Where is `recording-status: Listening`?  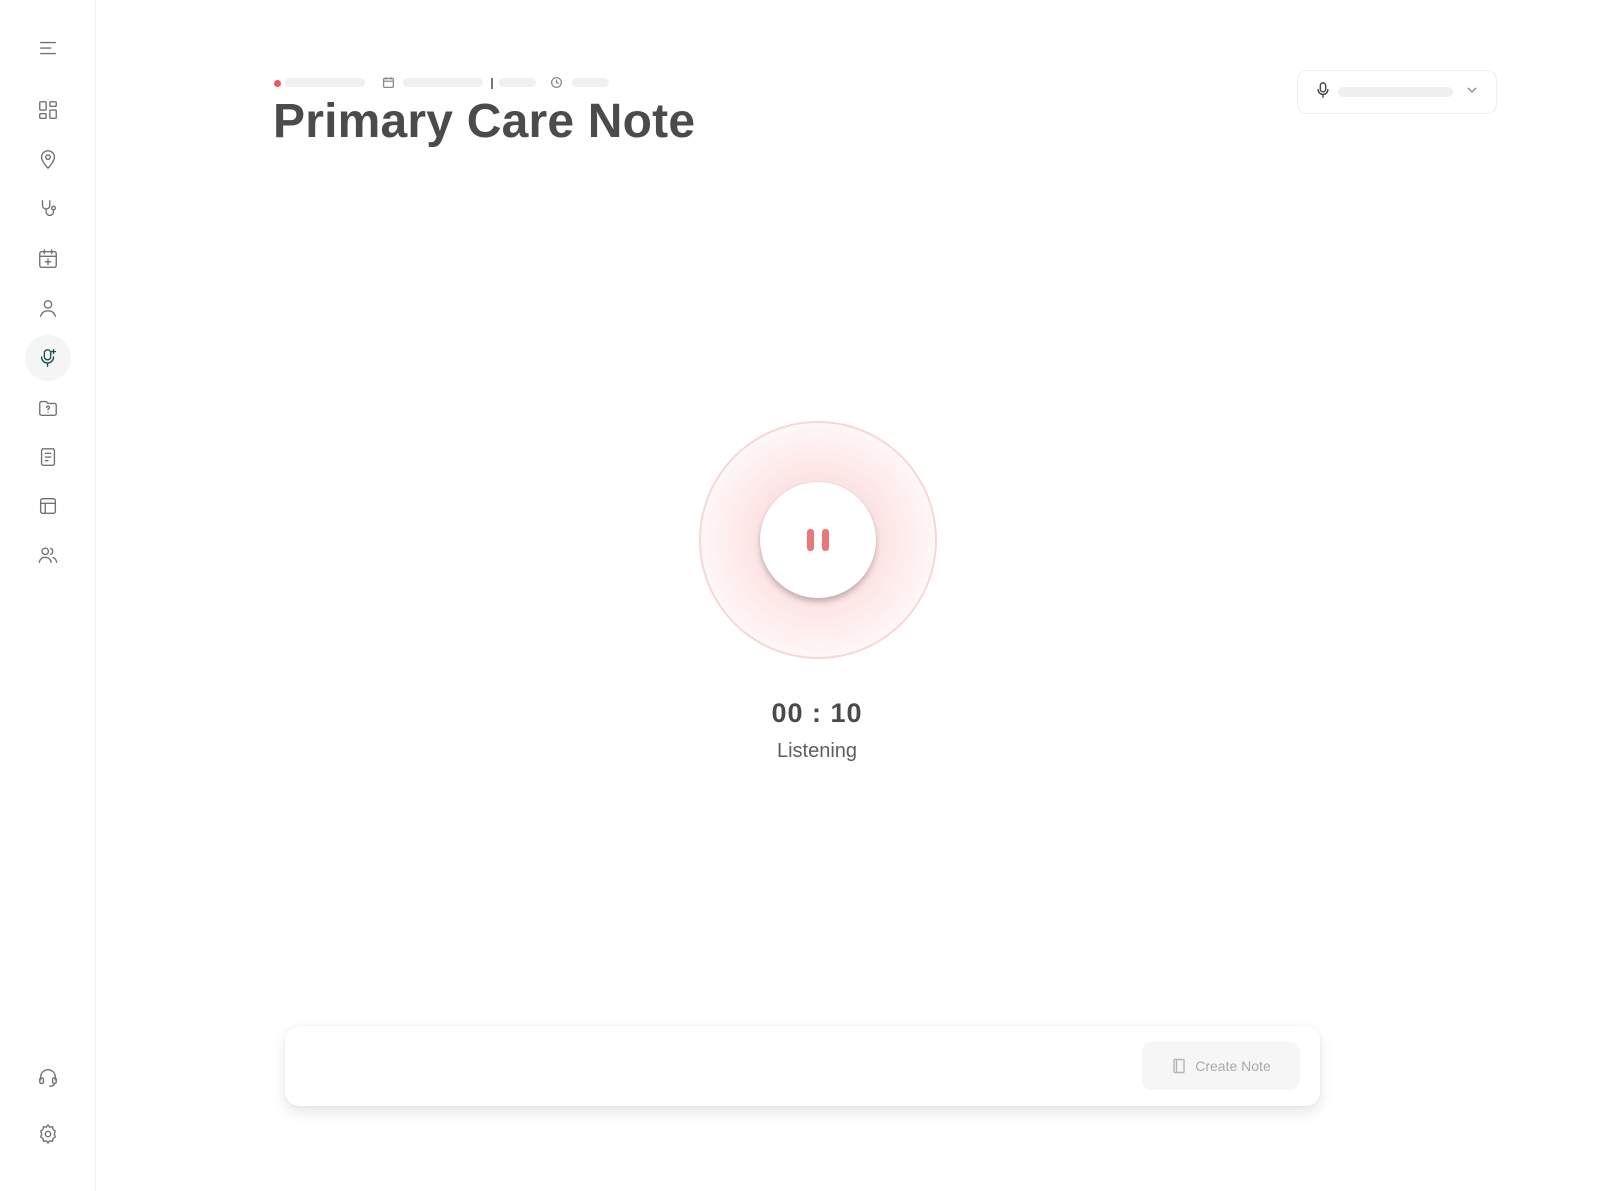
recording-status: Listening is located at coordinates (817, 751).